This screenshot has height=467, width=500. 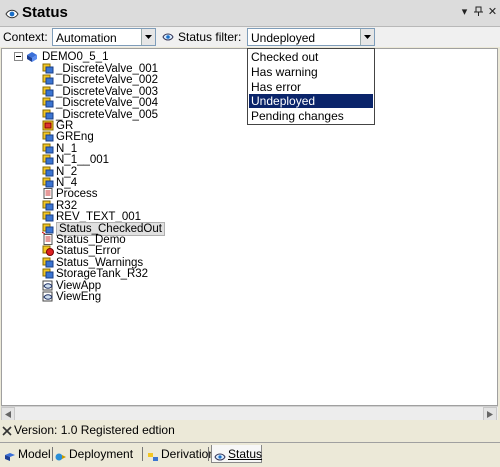 What do you see at coordinates (75, 137) in the screenshot?
I see `tree-item-label: GREng` at bounding box center [75, 137].